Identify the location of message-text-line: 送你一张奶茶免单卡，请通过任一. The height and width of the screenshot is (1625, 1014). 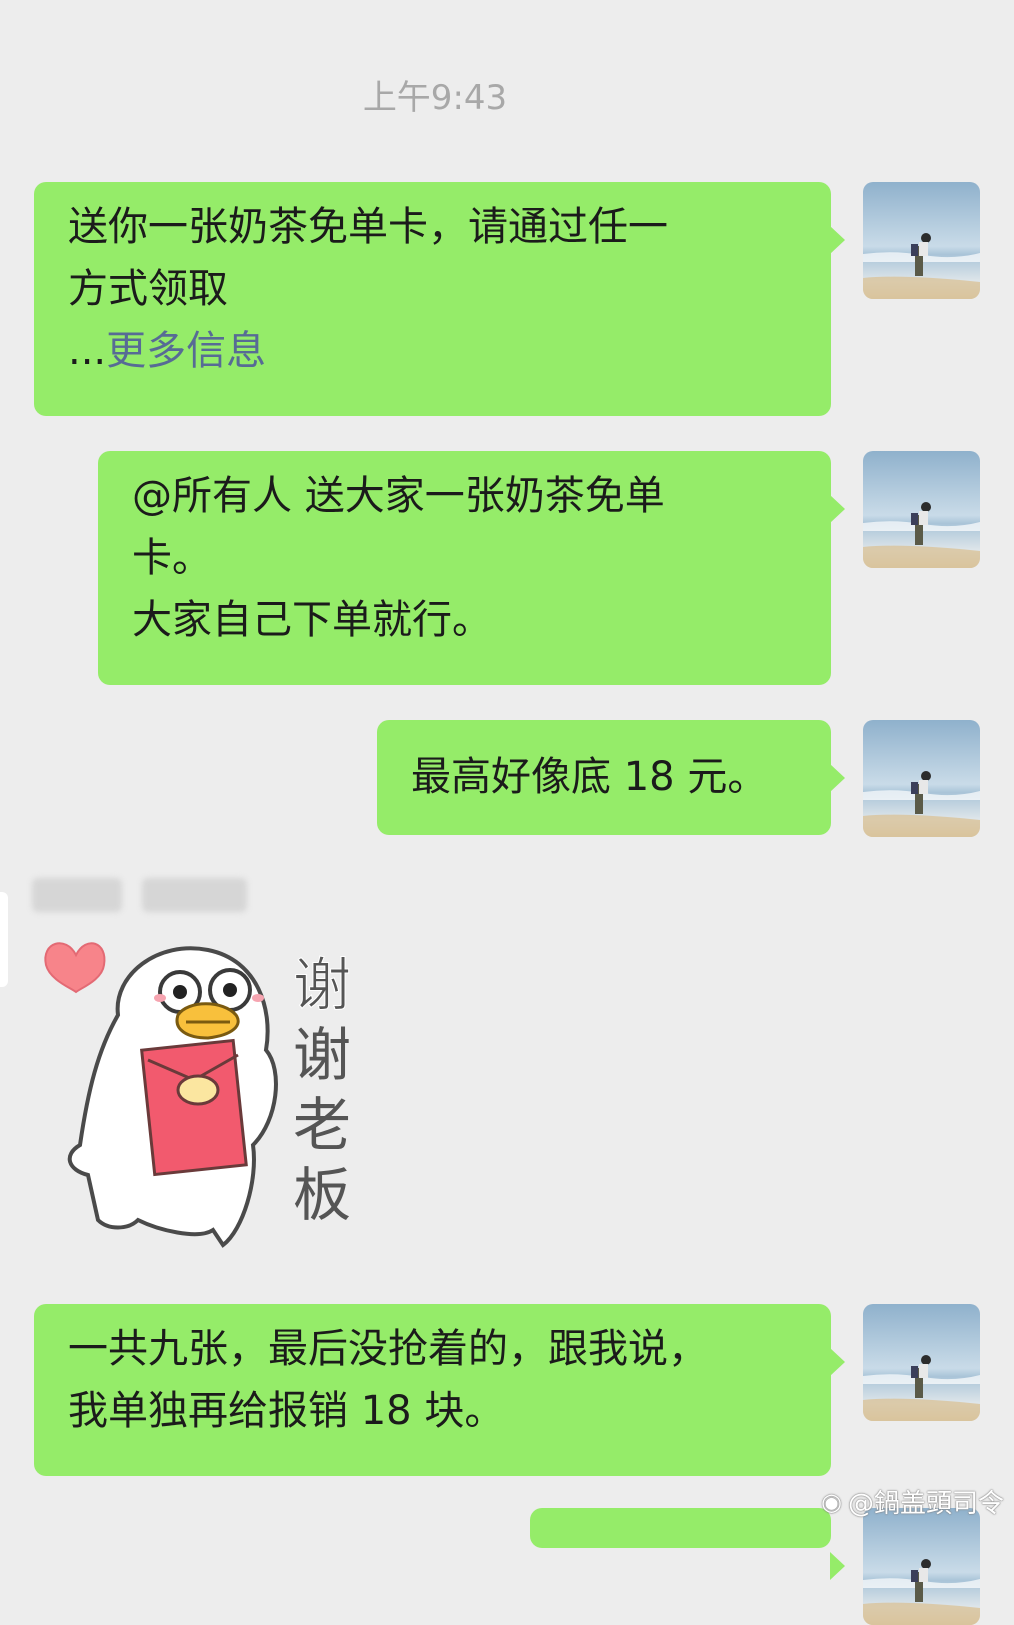
(368, 227).